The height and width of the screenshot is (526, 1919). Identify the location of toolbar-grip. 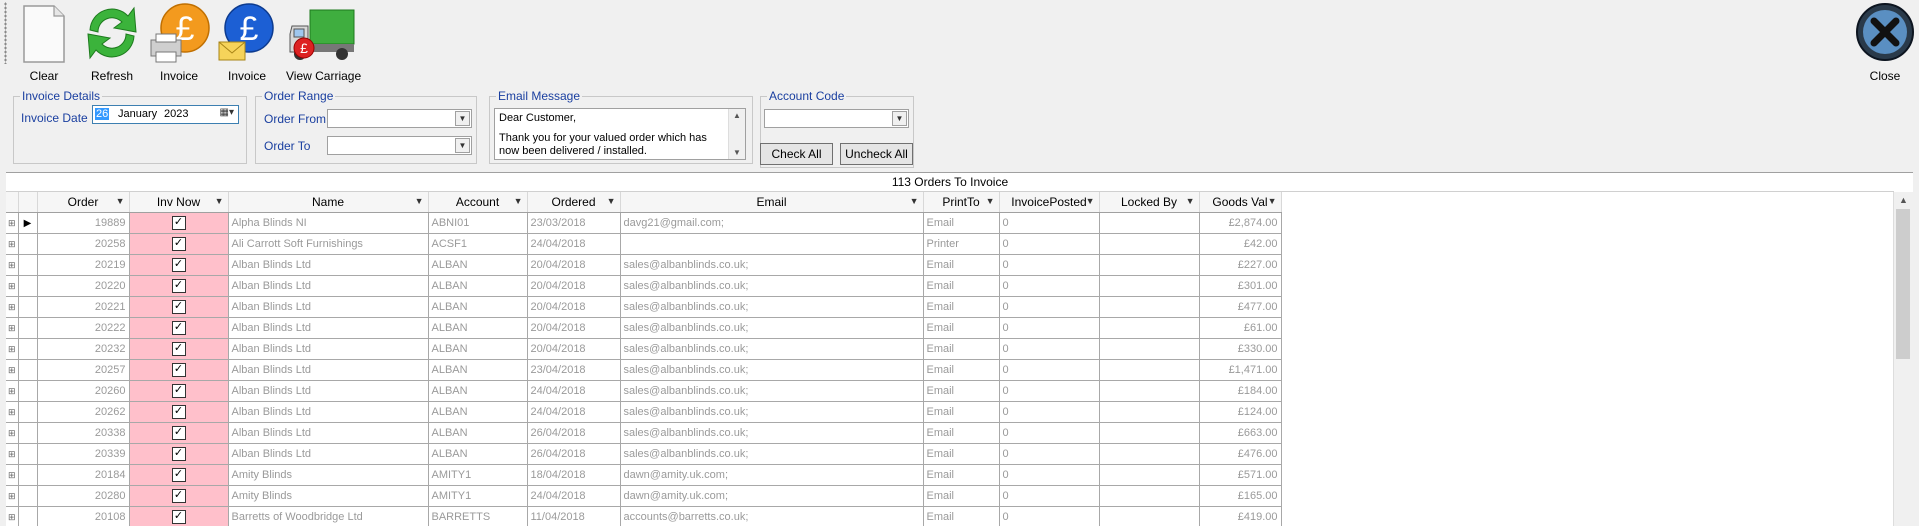
(5, 33).